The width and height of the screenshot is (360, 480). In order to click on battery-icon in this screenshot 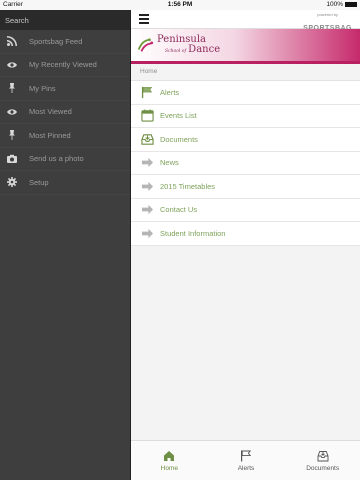, I will do `click(351, 4)`.